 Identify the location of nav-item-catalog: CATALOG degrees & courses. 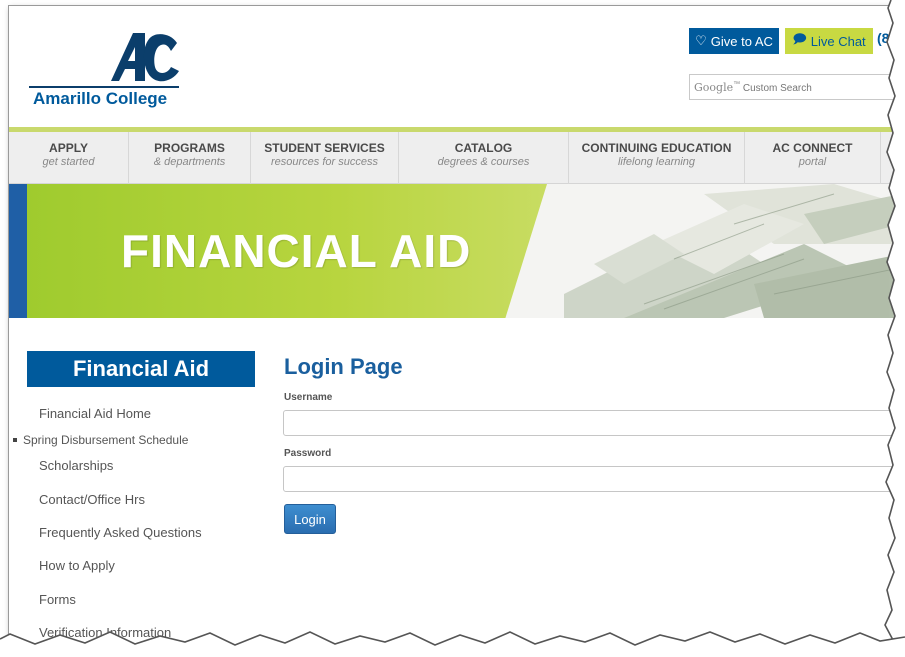
(484, 158).